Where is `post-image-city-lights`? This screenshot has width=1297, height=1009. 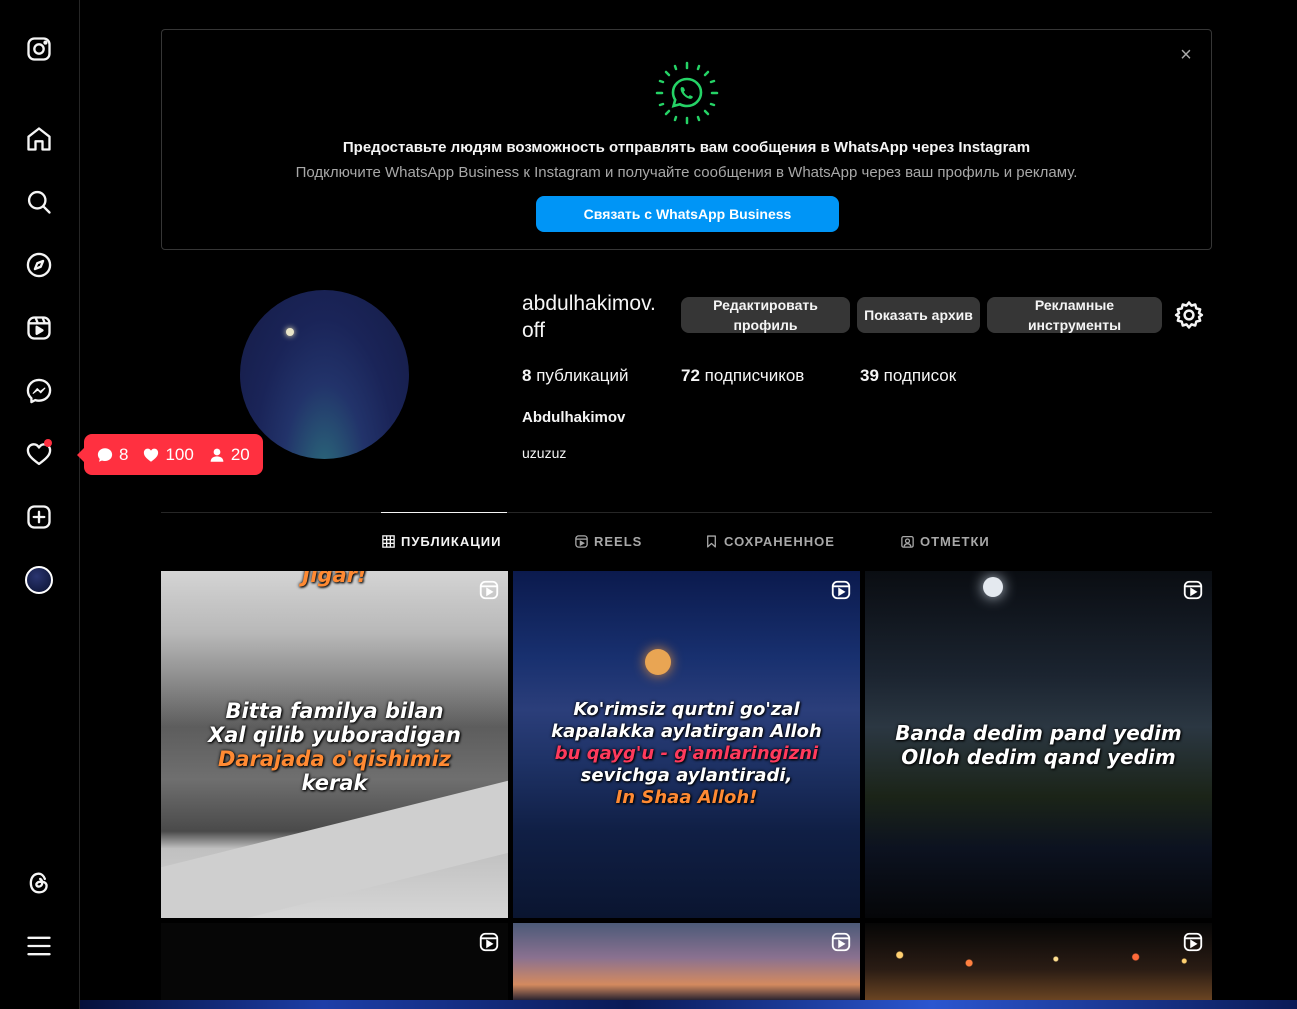
post-image-city-lights is located at coordinates (1038, 963).